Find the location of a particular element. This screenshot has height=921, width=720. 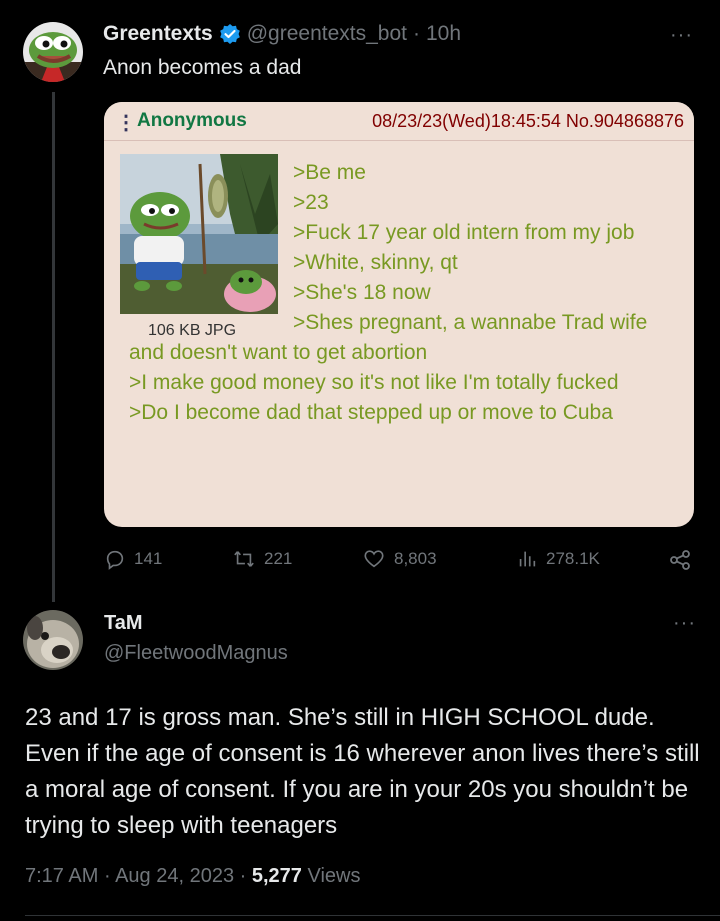

more-options-icon: ··· is located at coordinates (681, 35).